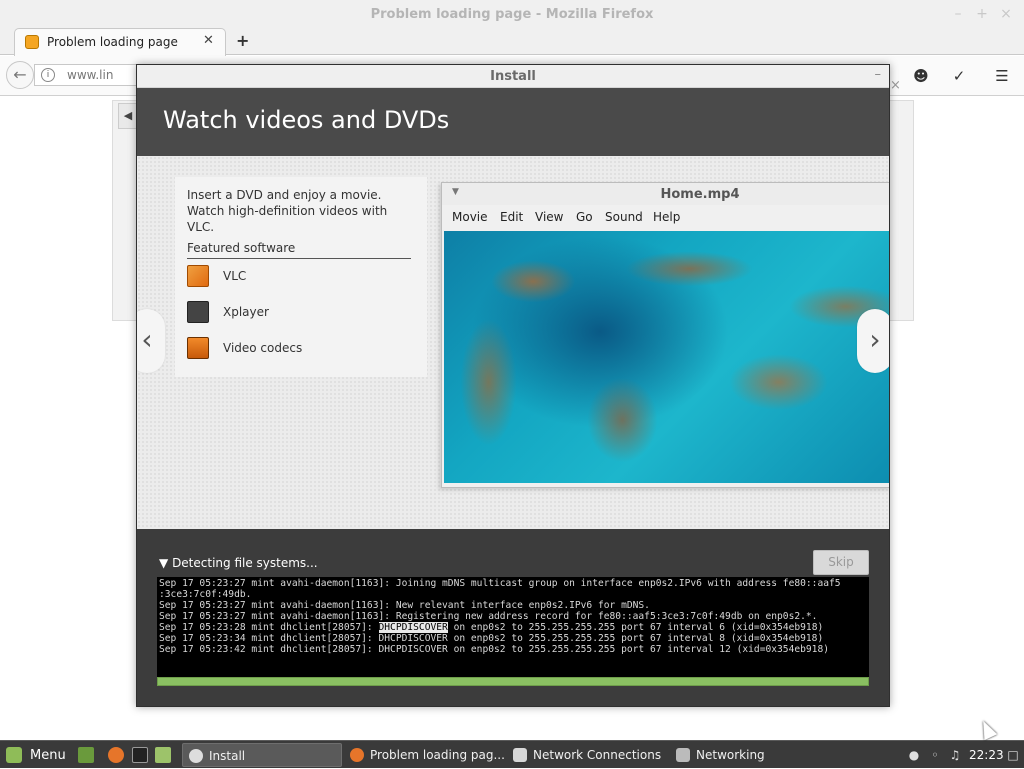 The height and width of the screenshot is (769, 1024). I want to click on video-codecs-icon, so click(198, 348).